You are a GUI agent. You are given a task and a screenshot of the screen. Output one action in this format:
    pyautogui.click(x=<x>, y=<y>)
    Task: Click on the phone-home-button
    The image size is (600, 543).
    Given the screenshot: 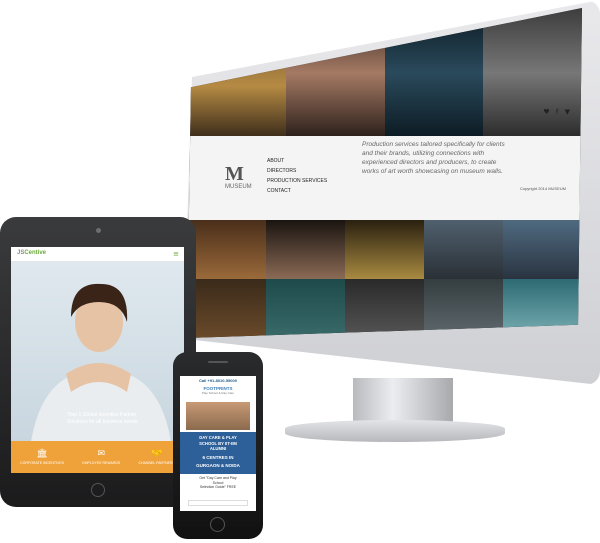 What is the action you would take?
    pyautogui.click(x=217, y=524)
    